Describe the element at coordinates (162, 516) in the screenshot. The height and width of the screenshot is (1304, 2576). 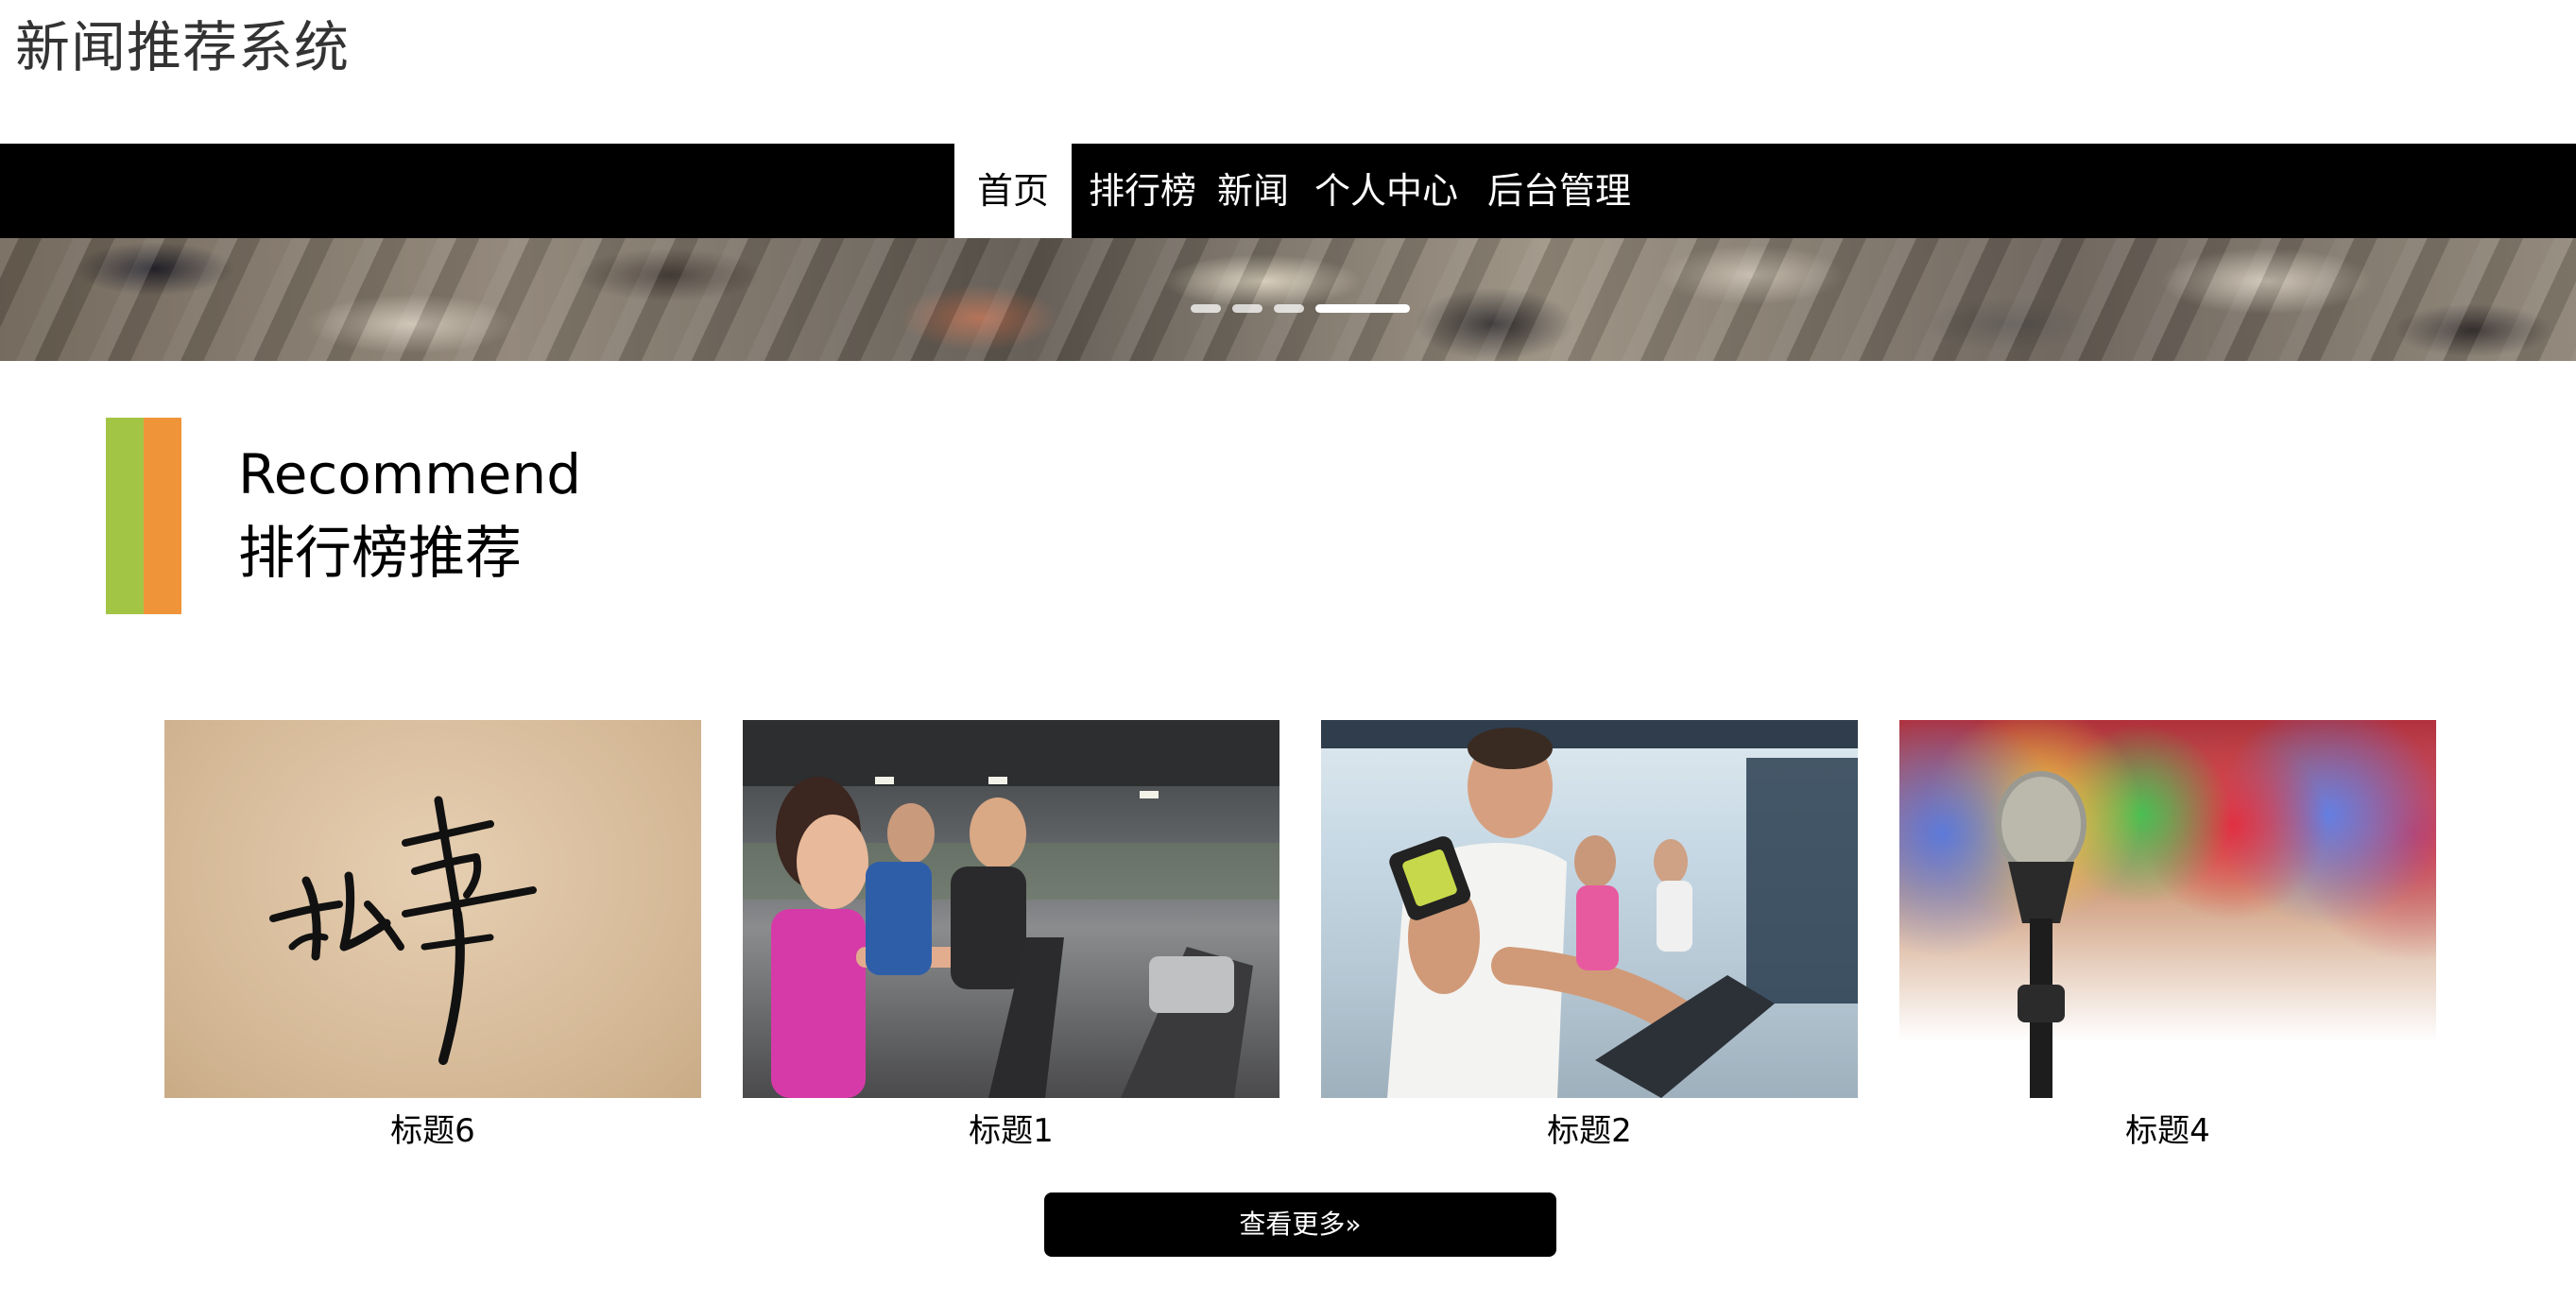
I see `section-accent-orange` at that location.